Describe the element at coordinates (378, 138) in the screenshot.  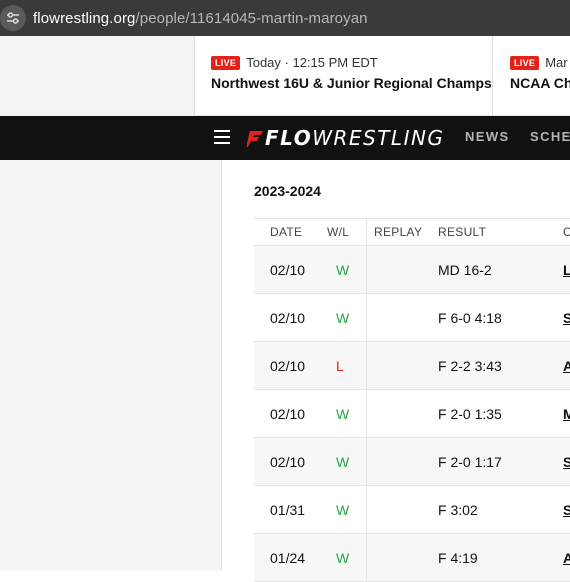
I see `logo-light-text: WRESTLING` at that location.